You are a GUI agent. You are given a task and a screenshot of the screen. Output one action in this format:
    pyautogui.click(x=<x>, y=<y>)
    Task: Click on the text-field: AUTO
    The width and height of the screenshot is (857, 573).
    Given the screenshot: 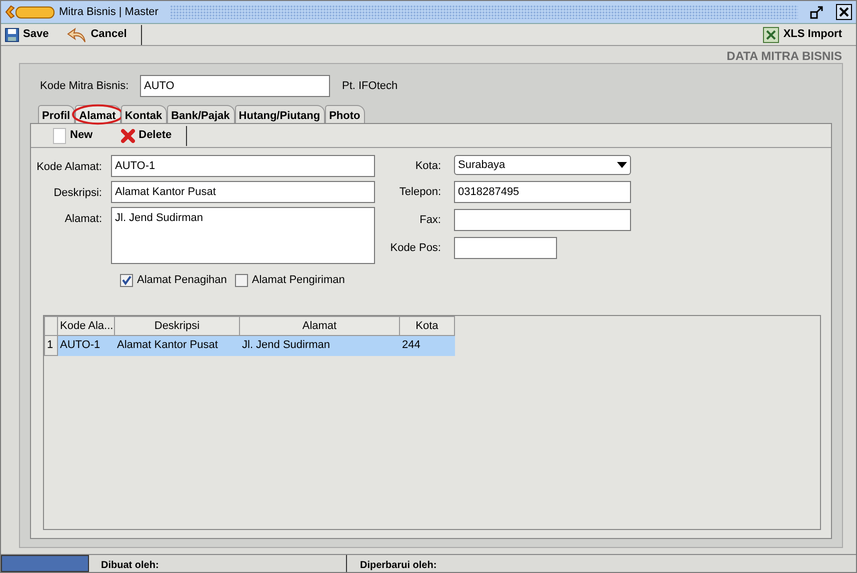 What is the action you would take?
    pyautogui.click(x=235, y=86)
    